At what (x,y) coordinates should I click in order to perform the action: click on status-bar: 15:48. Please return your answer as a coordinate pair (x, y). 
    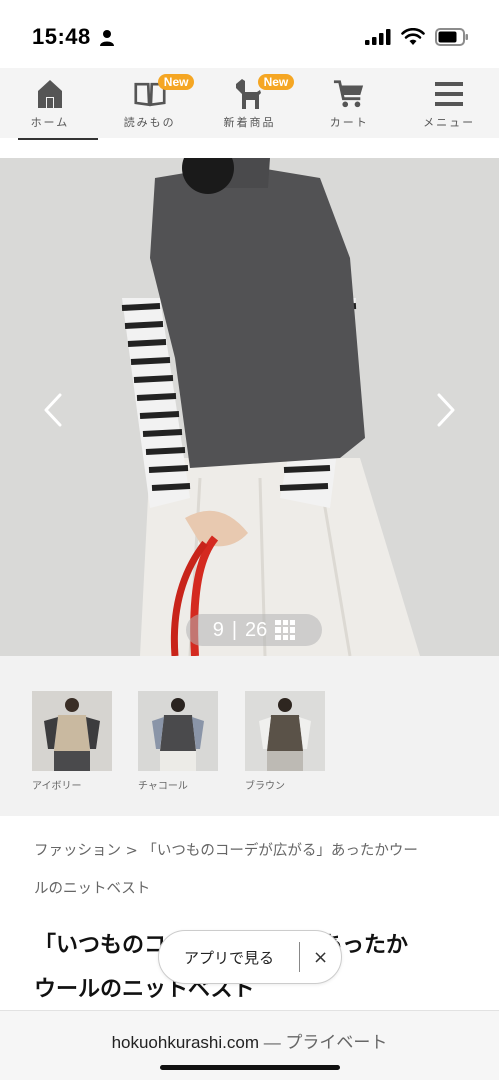
    Looking at the image, I should click on (249, 34).